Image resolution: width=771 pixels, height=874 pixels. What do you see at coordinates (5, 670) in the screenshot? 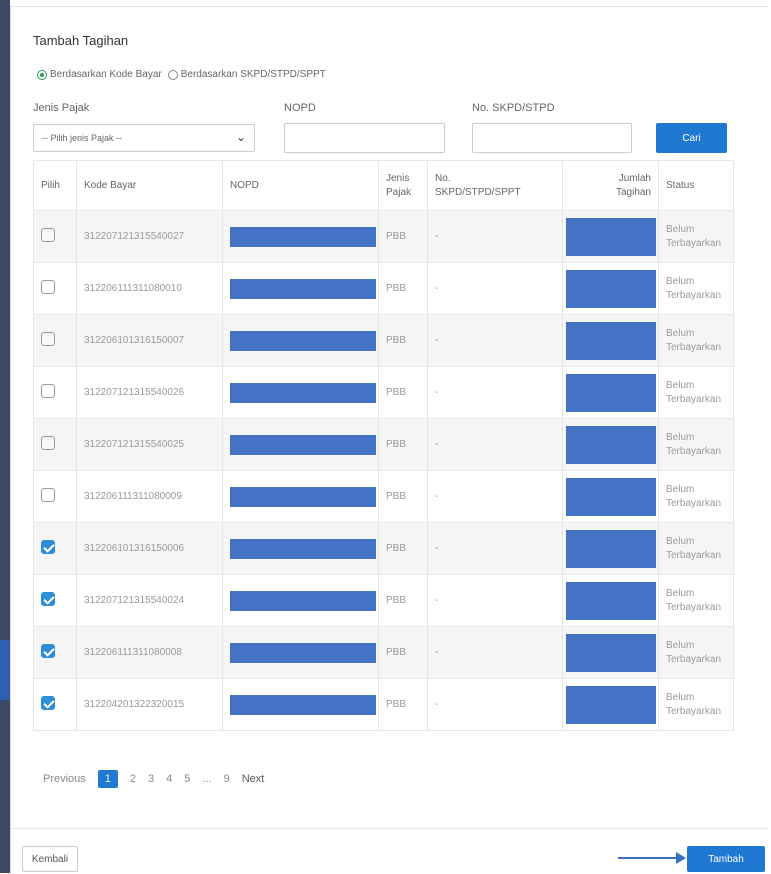
I see `background-sidebar-highlight` at bounding box center [5, 670].